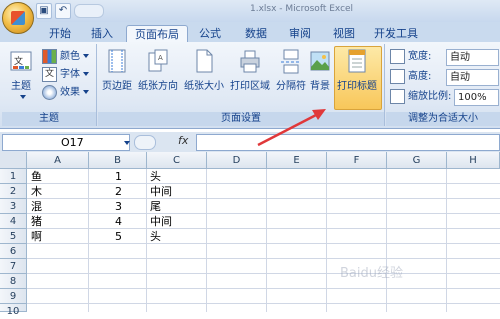 The width and height of the screenshot is (500, 319). What do you see at coordinates (357, 76) in the screenshot?
I see `print-titles-button: 打印标题` at bounding box center [357, 76].